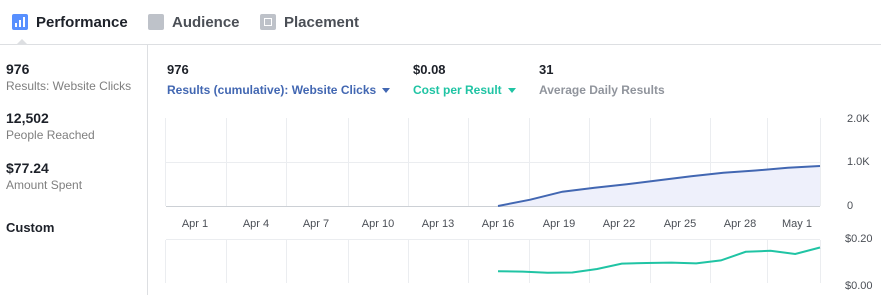 Image resolution: width=881 pixels, height=295 pixels. What do you see at coordinates (316, 224) in the screenshot?
I see `x-tick-label: Apr 7` at bounding box center [316, 224].